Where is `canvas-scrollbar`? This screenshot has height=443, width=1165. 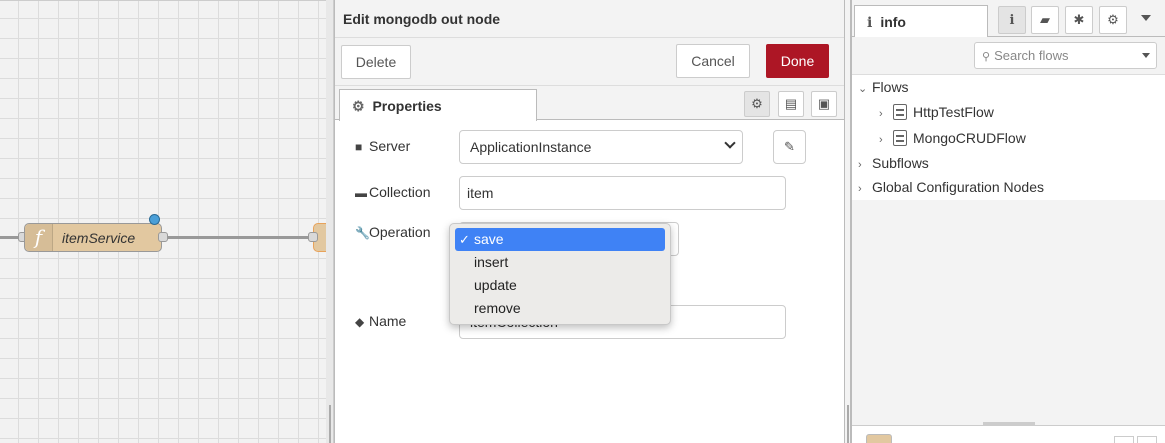 canvas-scrollbar is located at coordinates (330, 221).